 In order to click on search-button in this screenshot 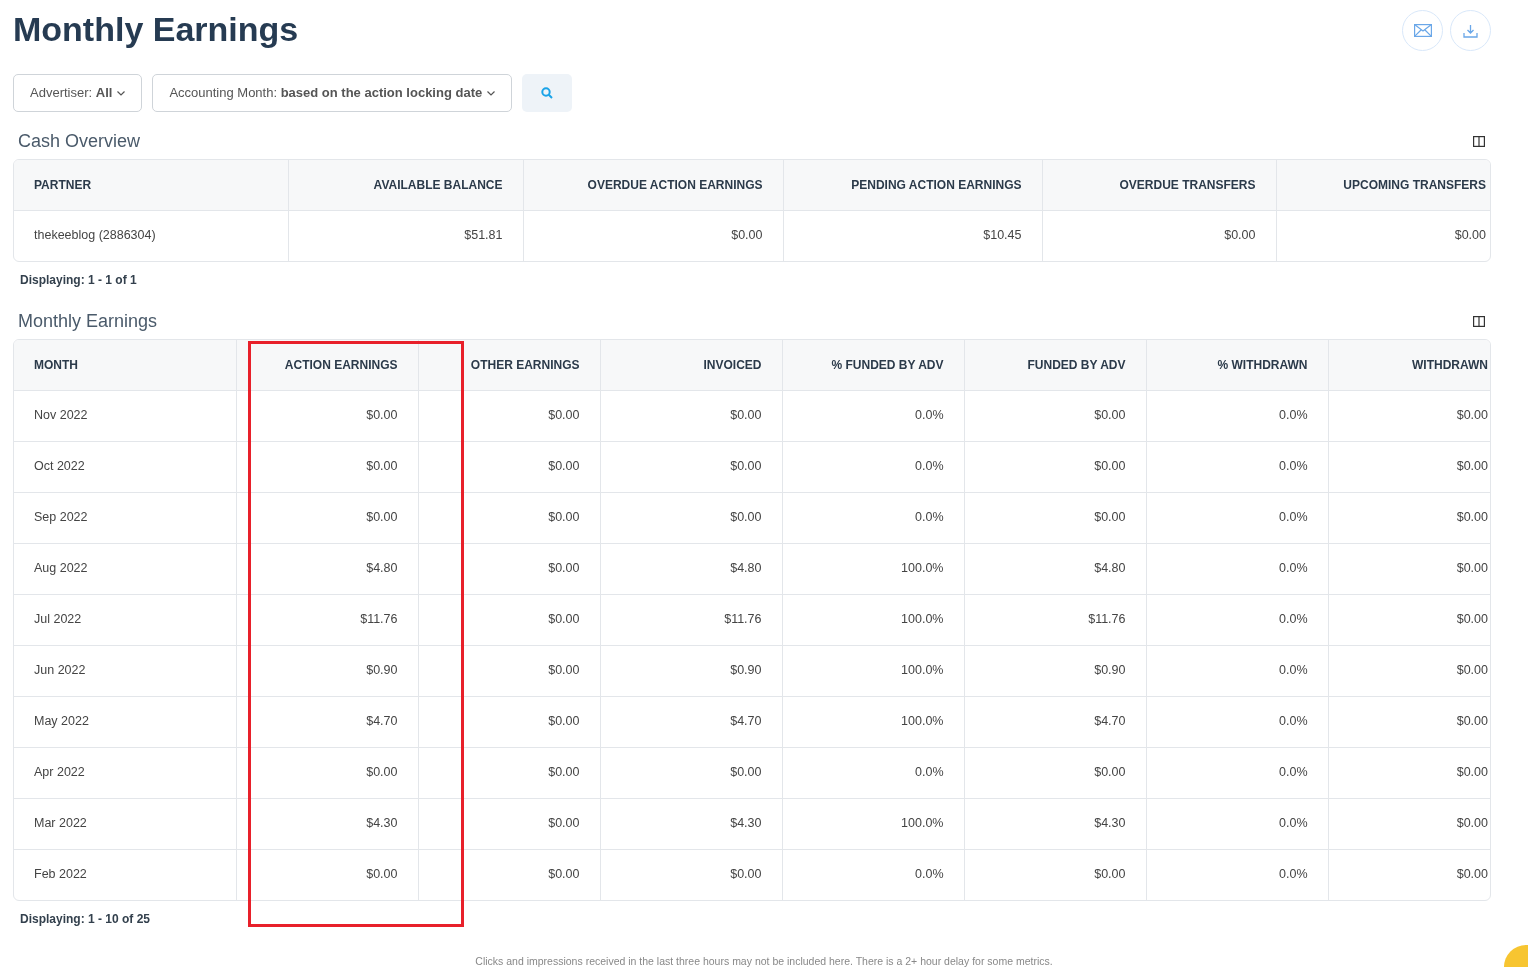, I will do `click(547, 93)`.